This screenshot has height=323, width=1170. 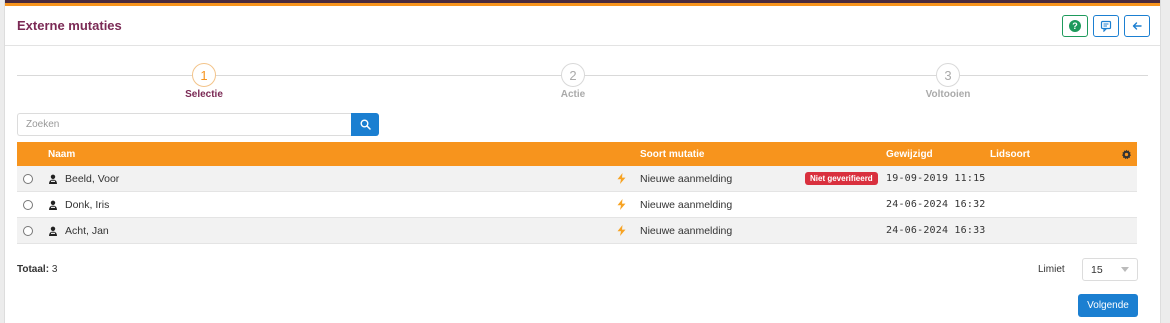 I want to click on step-label: Actie, so click(x=573, y=94).